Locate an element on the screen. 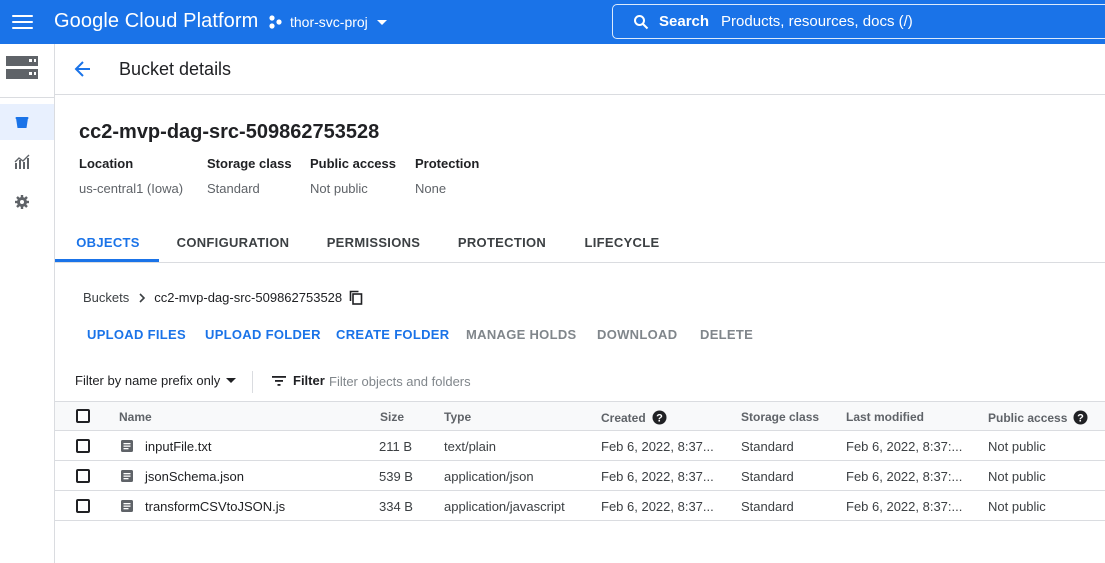  menu-icon is located at coordinates (23, 22).